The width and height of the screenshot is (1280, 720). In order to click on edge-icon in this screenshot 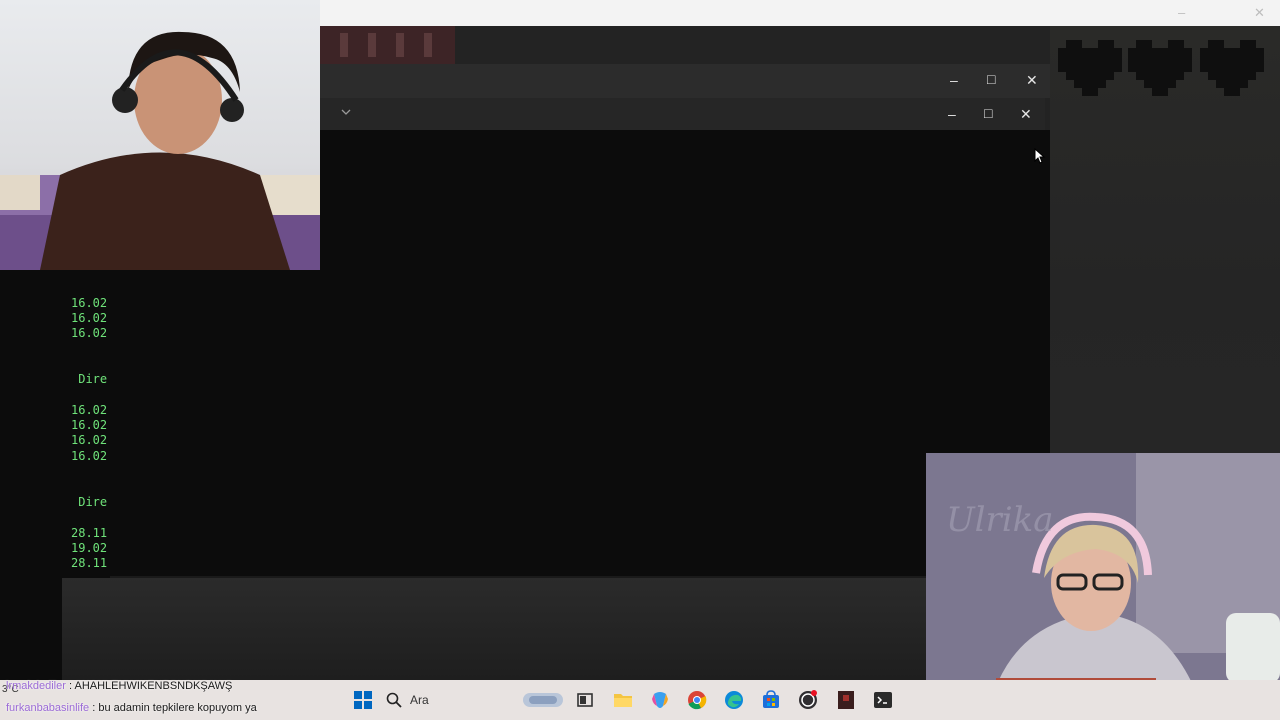, I will do `click(734, 700)`.